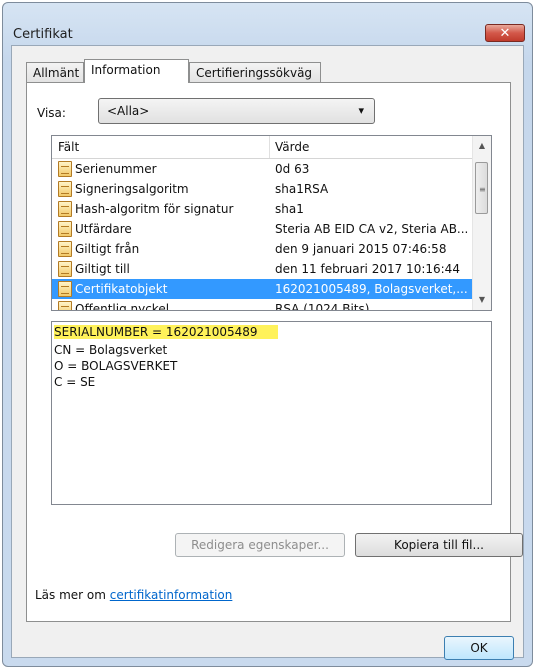 This screenshot has height=671, width=537. Describe the element at coordinates (263, 249) in the screenshot. I see `field-row-valid-from: Giltigt från den 9 januari 2015 07:46:58` at that location.